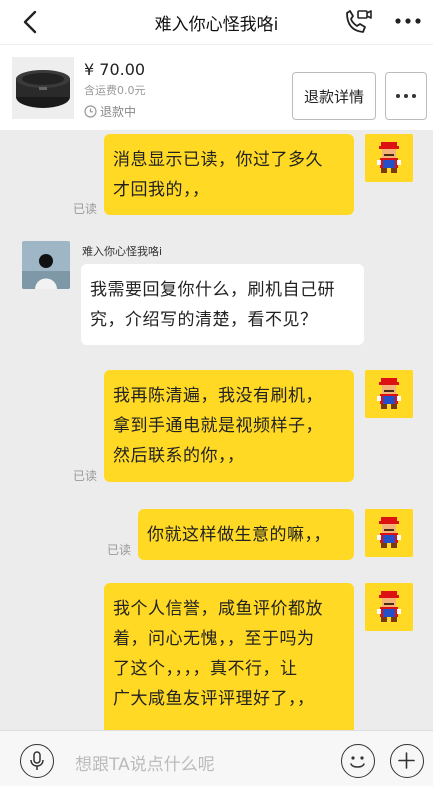 The width and height of the screenshot is (433, 786). Describe the element at coordinates (218, 426) in the screenshot. I see `message-line: 拿到手通电就是视频样子，` at that location.